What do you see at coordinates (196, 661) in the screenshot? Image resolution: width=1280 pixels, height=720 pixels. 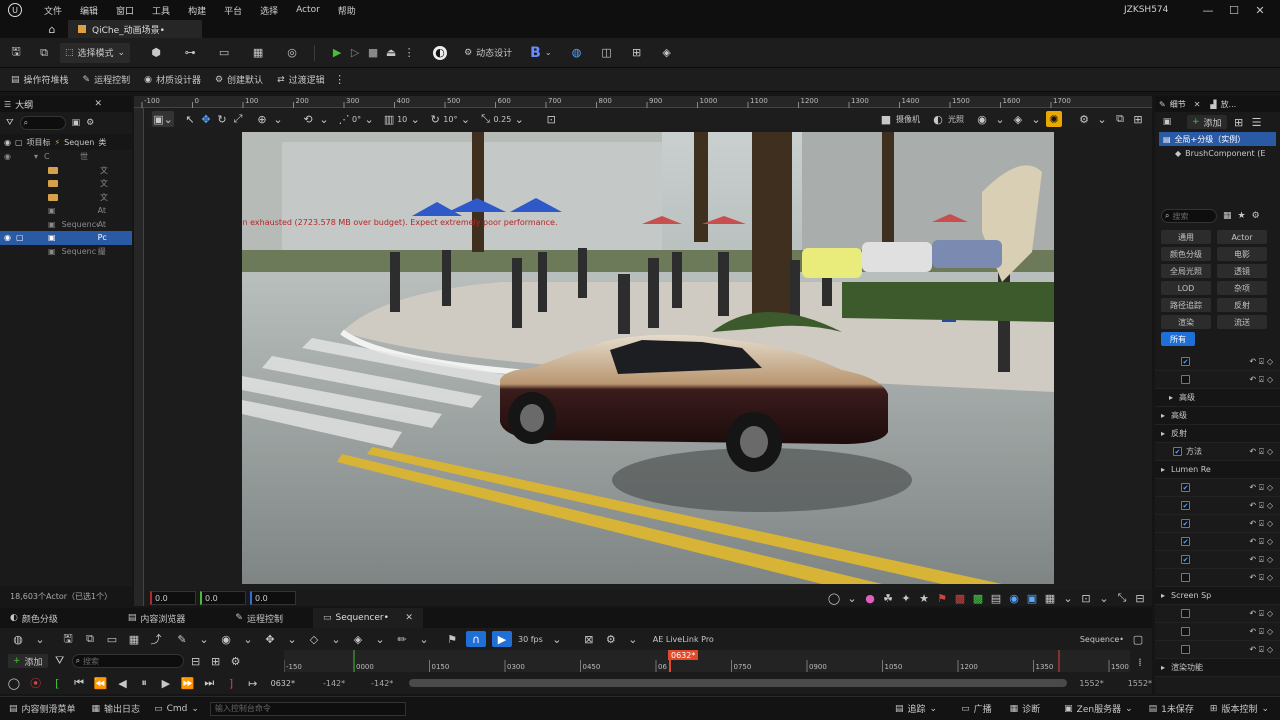 I see `collapse-icon: ⊟` at bounding box center [196, 661].